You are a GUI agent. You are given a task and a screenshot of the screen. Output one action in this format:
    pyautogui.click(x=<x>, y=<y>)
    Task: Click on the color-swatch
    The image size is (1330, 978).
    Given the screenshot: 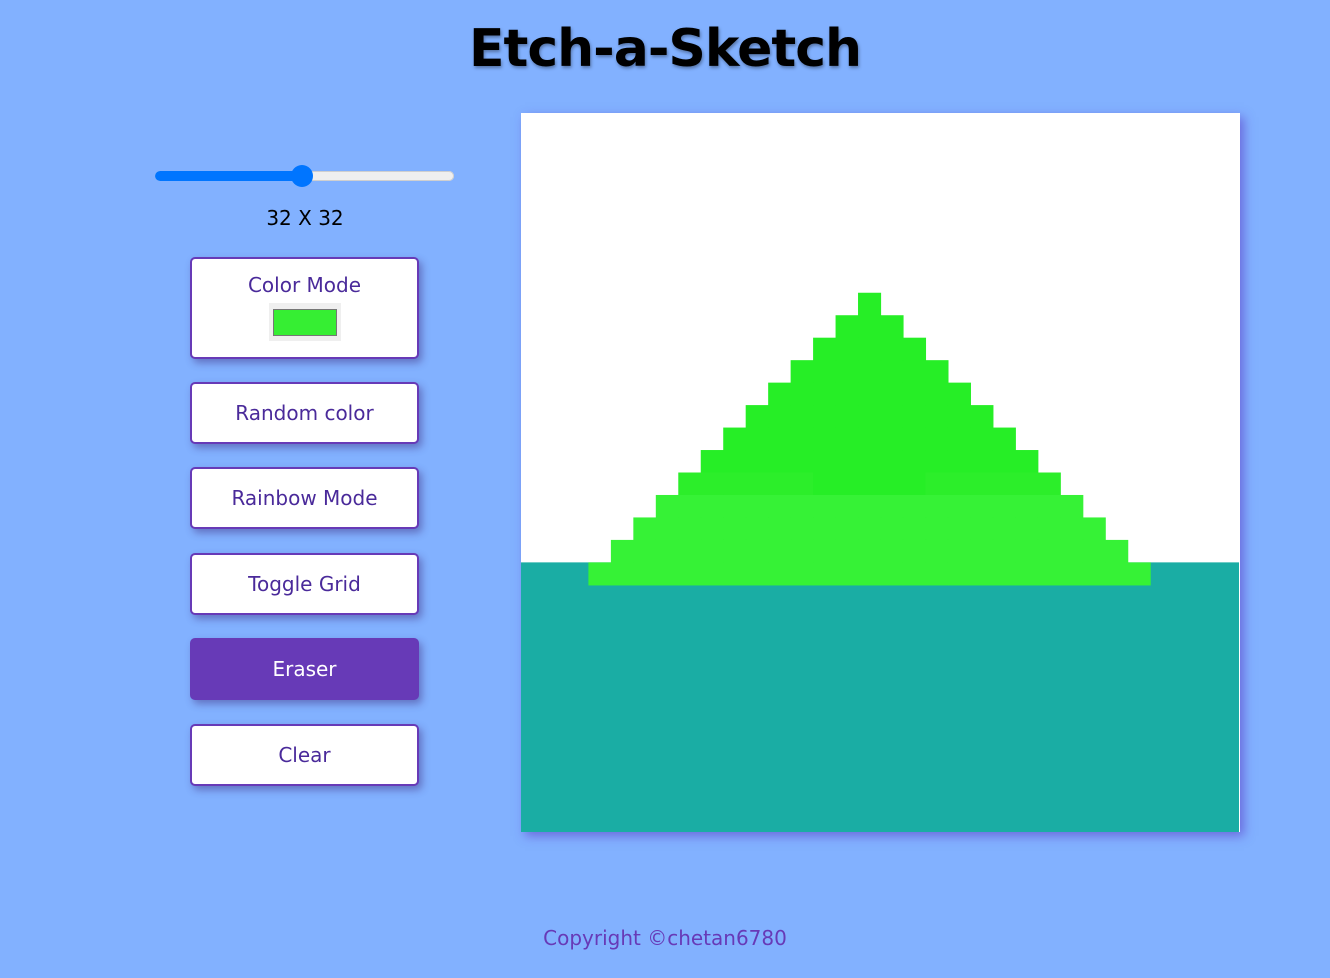 What is the action you would take?
    pyautogui.click(x=304, y=322)
    